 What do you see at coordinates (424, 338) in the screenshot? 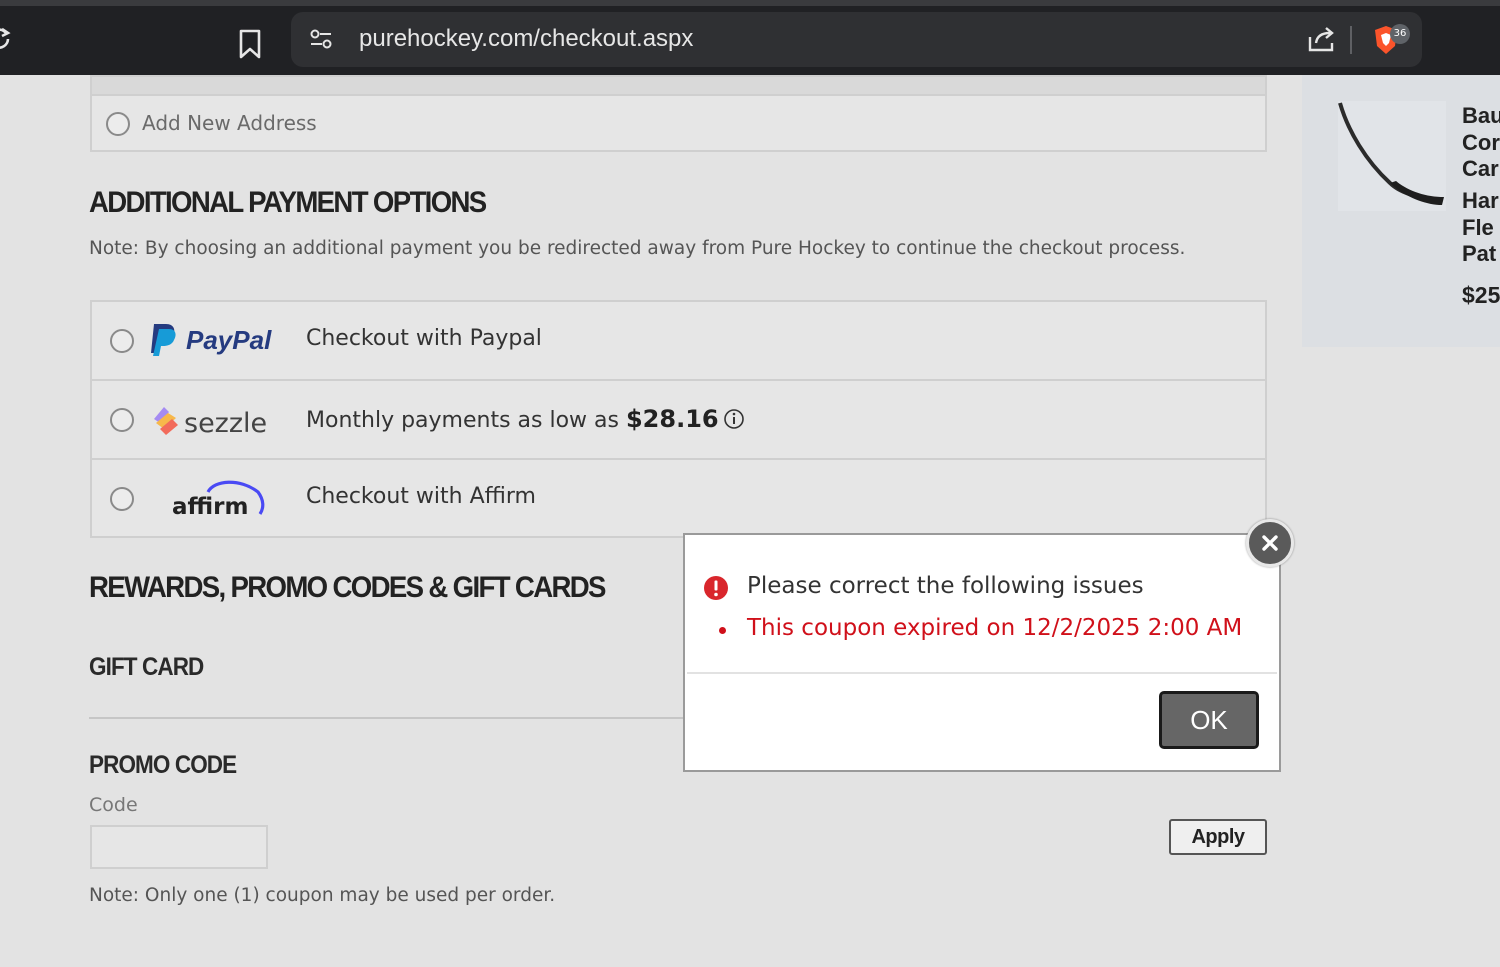
I see `paypal-label: Checkout with Paypal` at bounding box center [424, 338].